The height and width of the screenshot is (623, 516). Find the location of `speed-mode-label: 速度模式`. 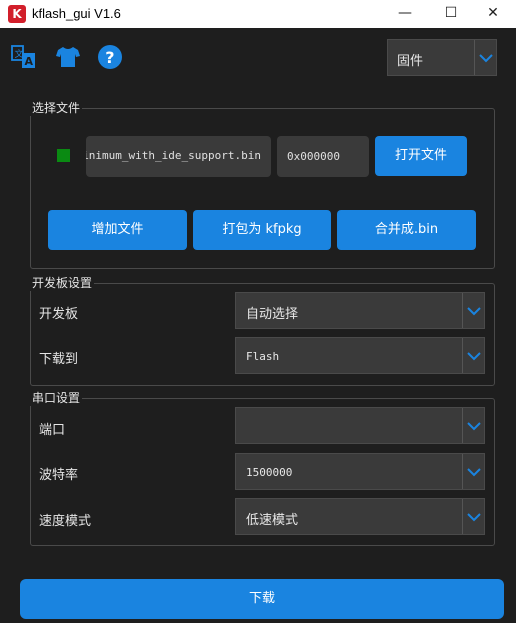

speed-mode-label: 速度模式 is located at coordinates (65, 521).